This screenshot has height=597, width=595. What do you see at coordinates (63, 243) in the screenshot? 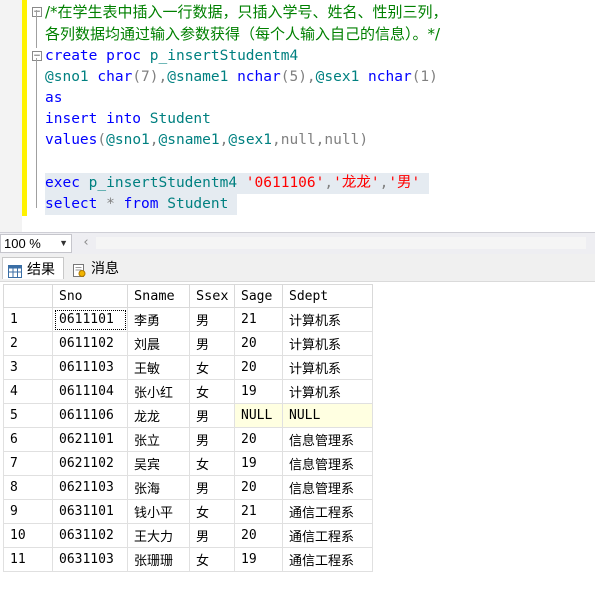
I see `chevron-down-icon: ▼` at bounding box center [63, 243].